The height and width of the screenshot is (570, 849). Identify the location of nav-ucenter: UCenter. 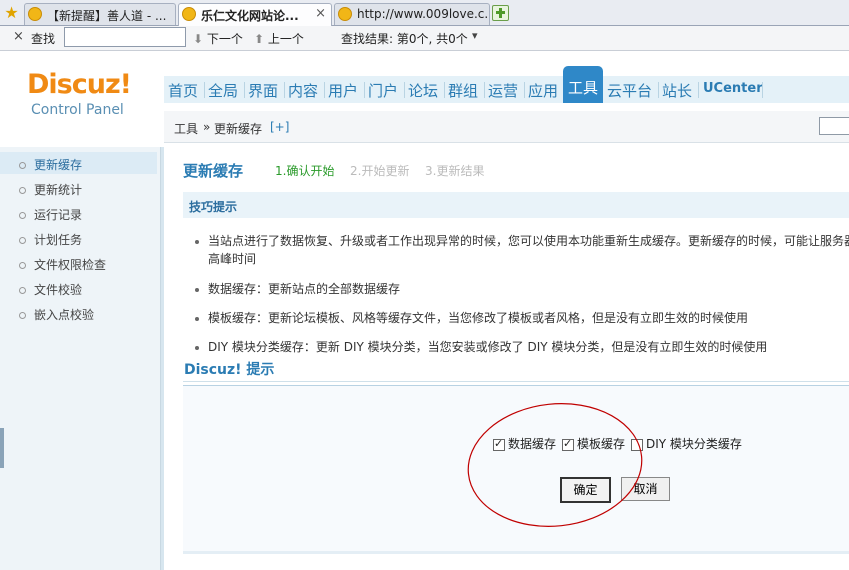
(733, 88).